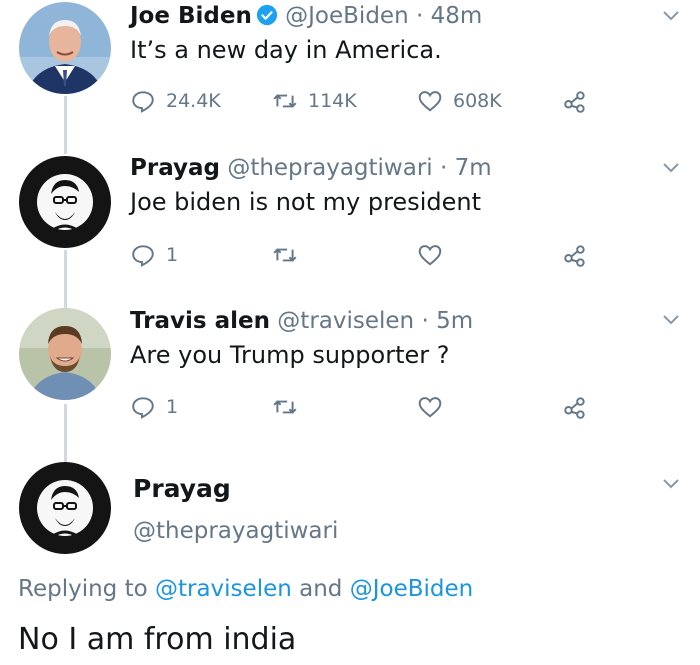  I want to click on retweet-button: 114K, so click(314, 101).